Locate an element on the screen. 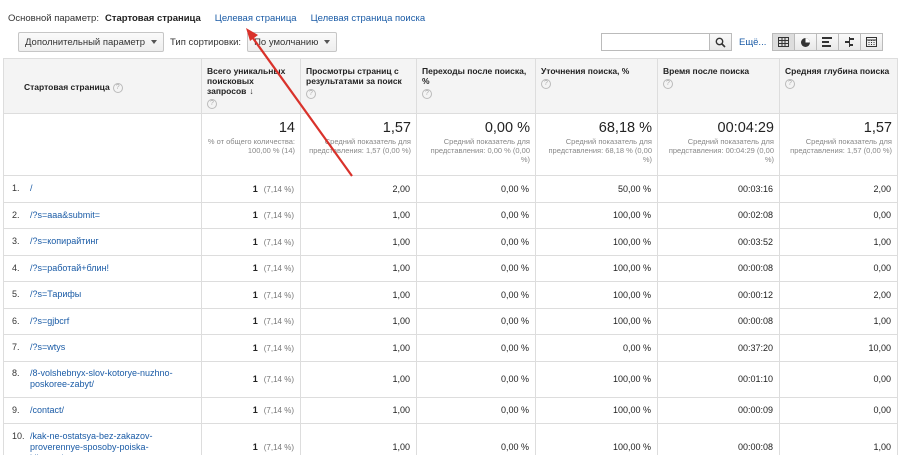  row-page-cell: 9. /contact/ is located at coordinates (102, 410).